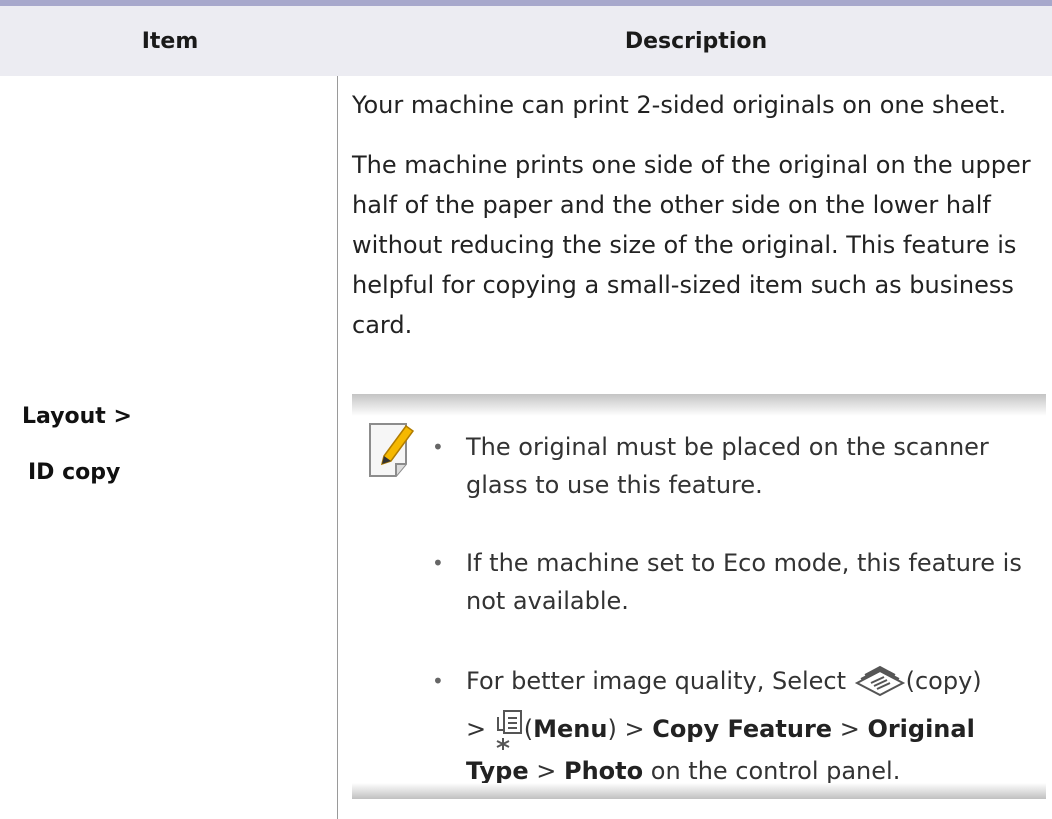 Image resolution: width=1052 pixels, height=819 pixels. I want to click on column-divider, so click(337, 447).